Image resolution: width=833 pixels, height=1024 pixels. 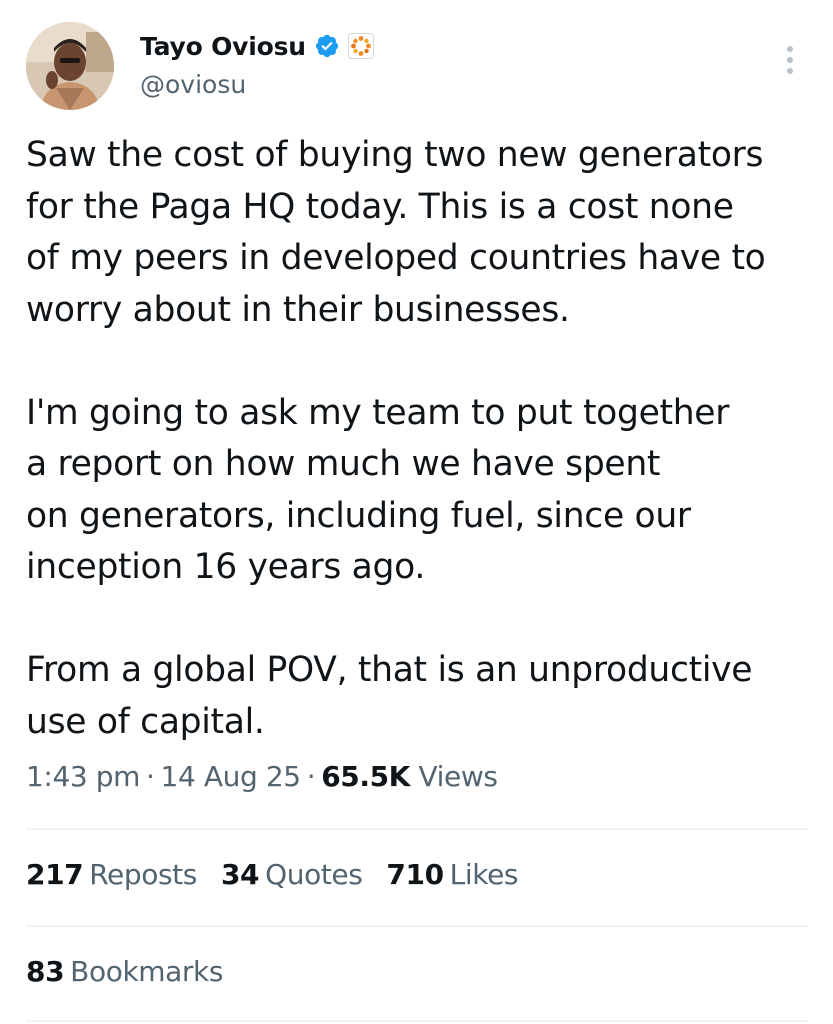 What do you see at coordinates (365, 776) in the screenshot?
I see `views-count: 65.5K` at bounding box center [365, 776].